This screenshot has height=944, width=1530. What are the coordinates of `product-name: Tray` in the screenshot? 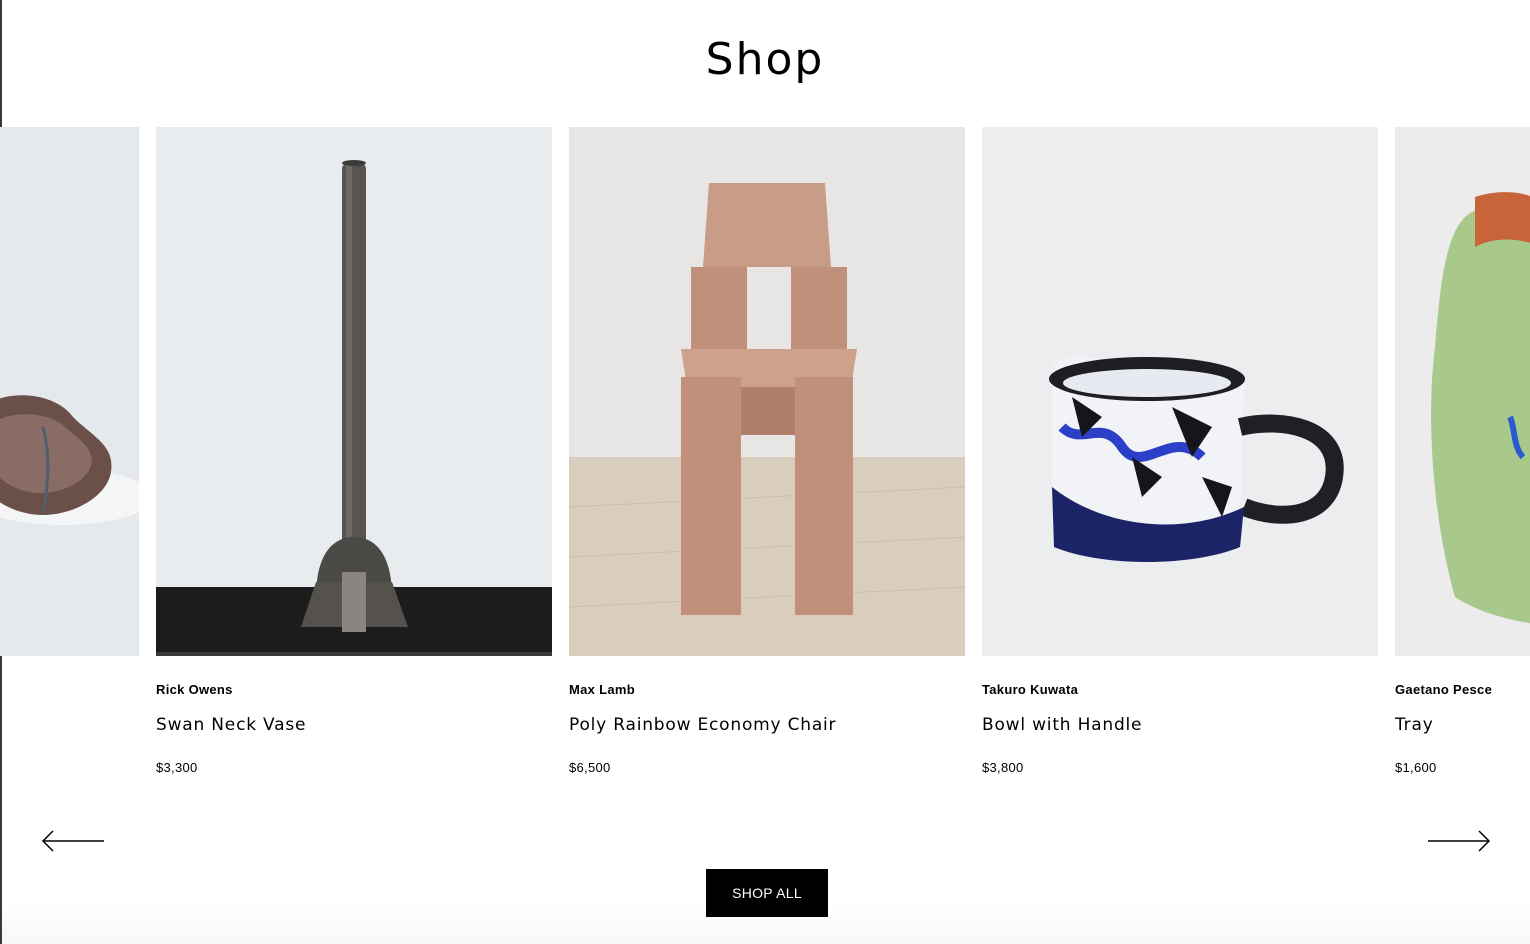 It's located at (1414, 725).